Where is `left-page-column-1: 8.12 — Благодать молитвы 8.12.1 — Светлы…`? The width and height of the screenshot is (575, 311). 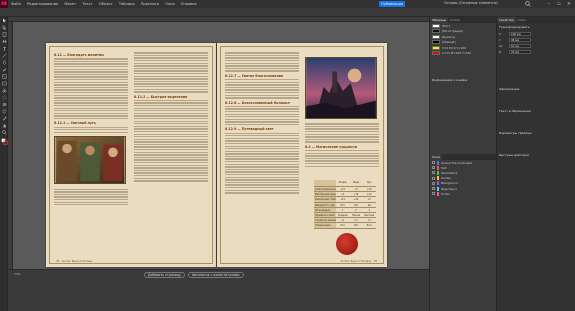 left-page-column-1: 8.12 — Благодать молитвы 8.12.1 — Светлы… is located at coordinates (91, 154).